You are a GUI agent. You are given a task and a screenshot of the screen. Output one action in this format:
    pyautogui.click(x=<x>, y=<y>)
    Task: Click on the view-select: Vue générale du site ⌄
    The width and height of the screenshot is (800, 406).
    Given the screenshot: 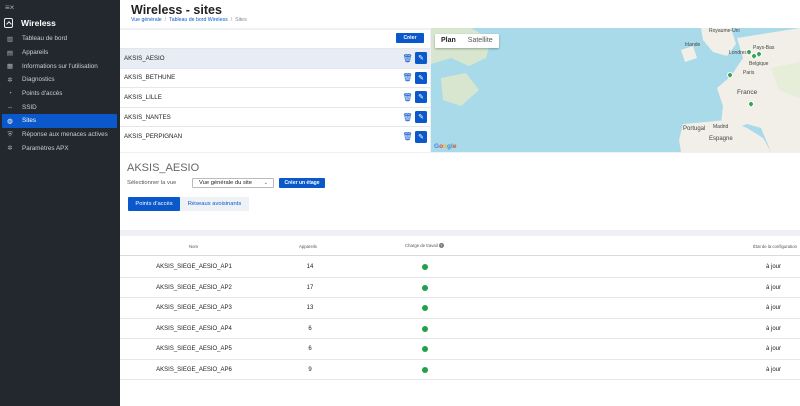 What is the action you would take?
    pyautogui.click(x=233, y=183)
    